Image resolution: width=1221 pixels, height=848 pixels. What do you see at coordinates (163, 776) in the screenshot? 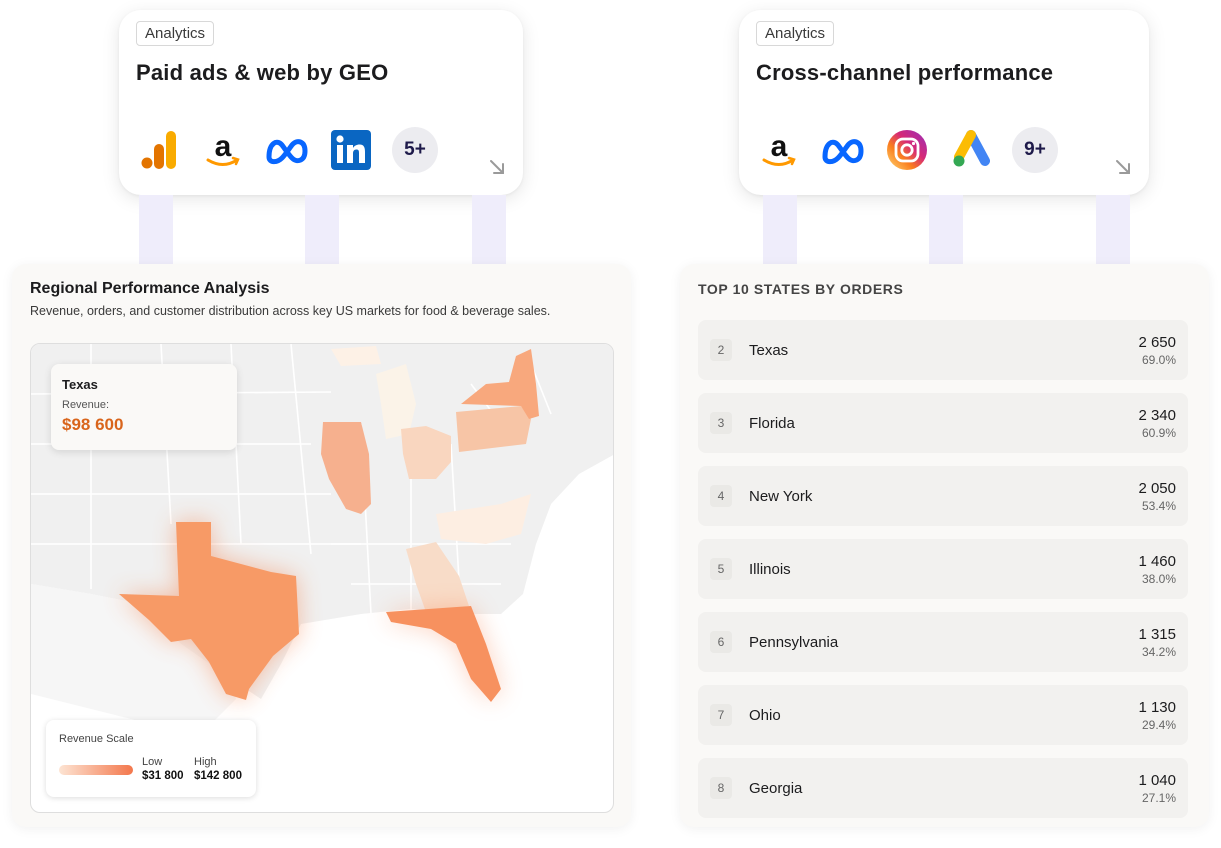
I see `legend-low-value: $31 800` at bounding box center [163, 776].